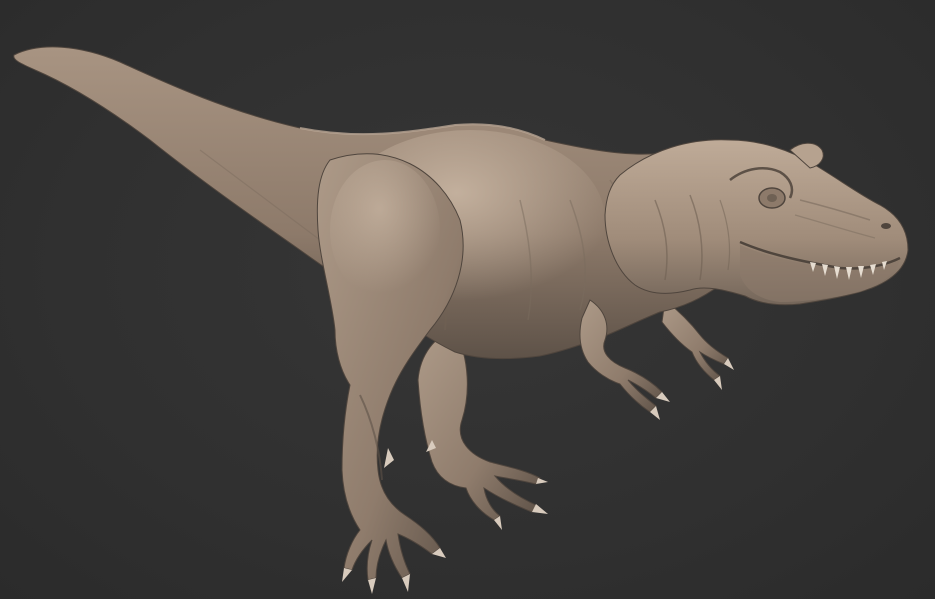  I want to click on far-hind-leg, so click(482, 429).